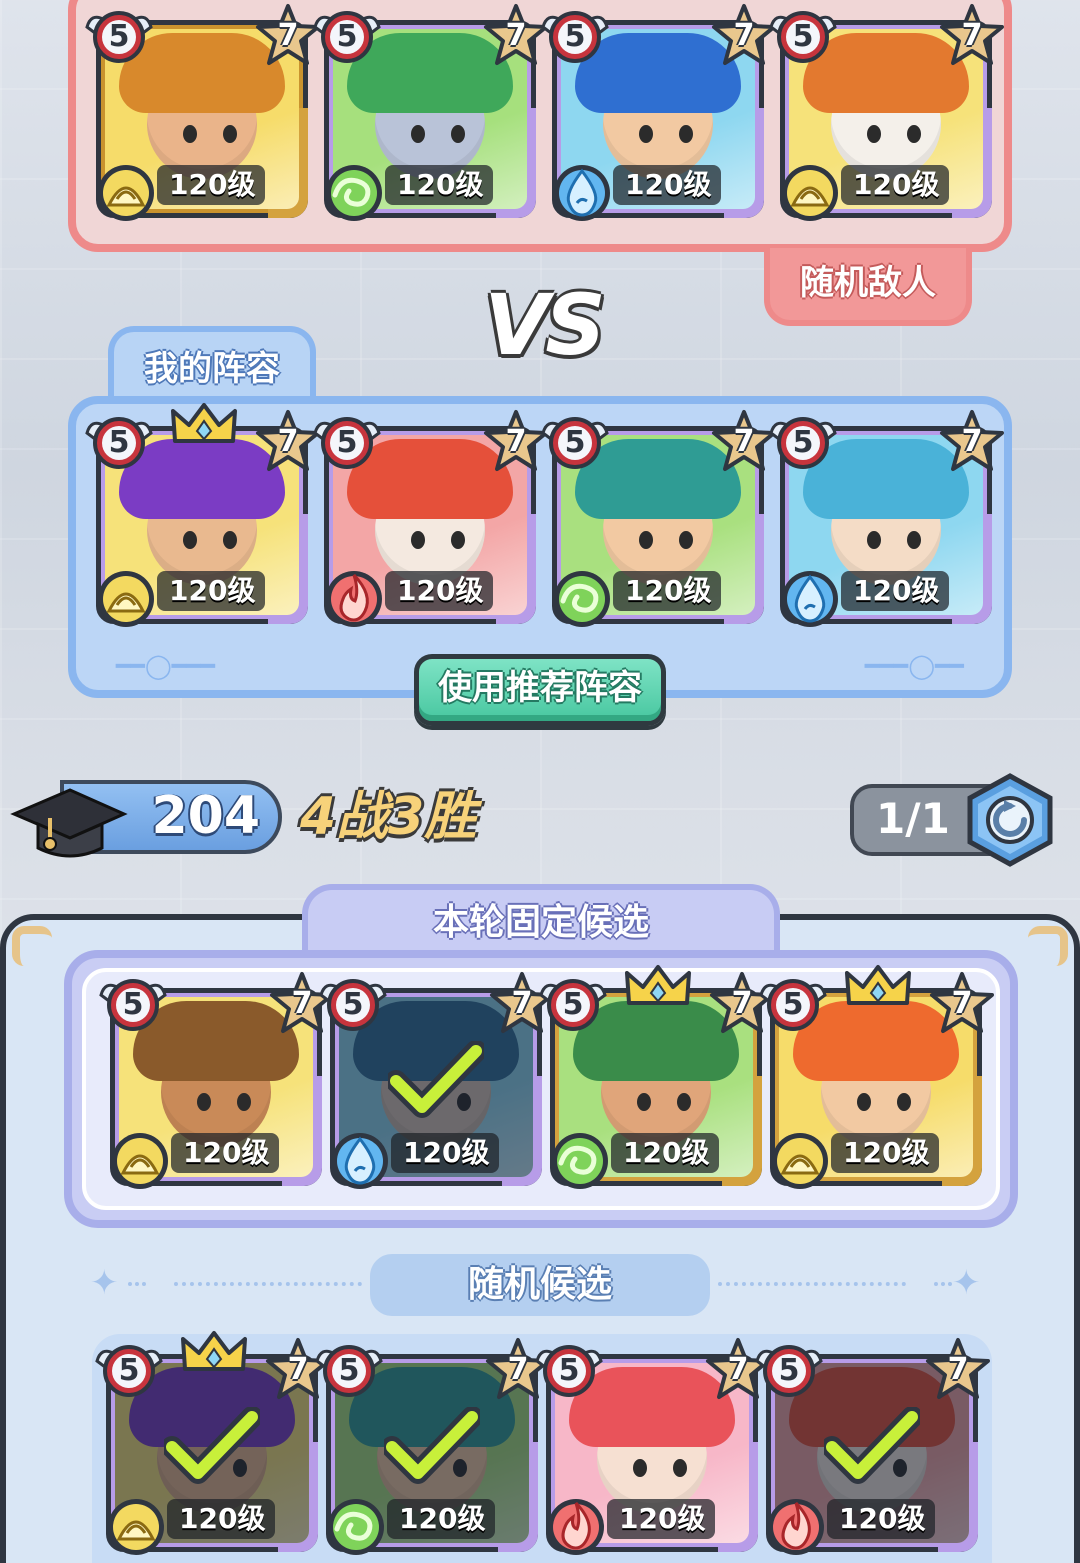  I want to click on my-lineup-tag: 我的阵容, so click(212, 366).